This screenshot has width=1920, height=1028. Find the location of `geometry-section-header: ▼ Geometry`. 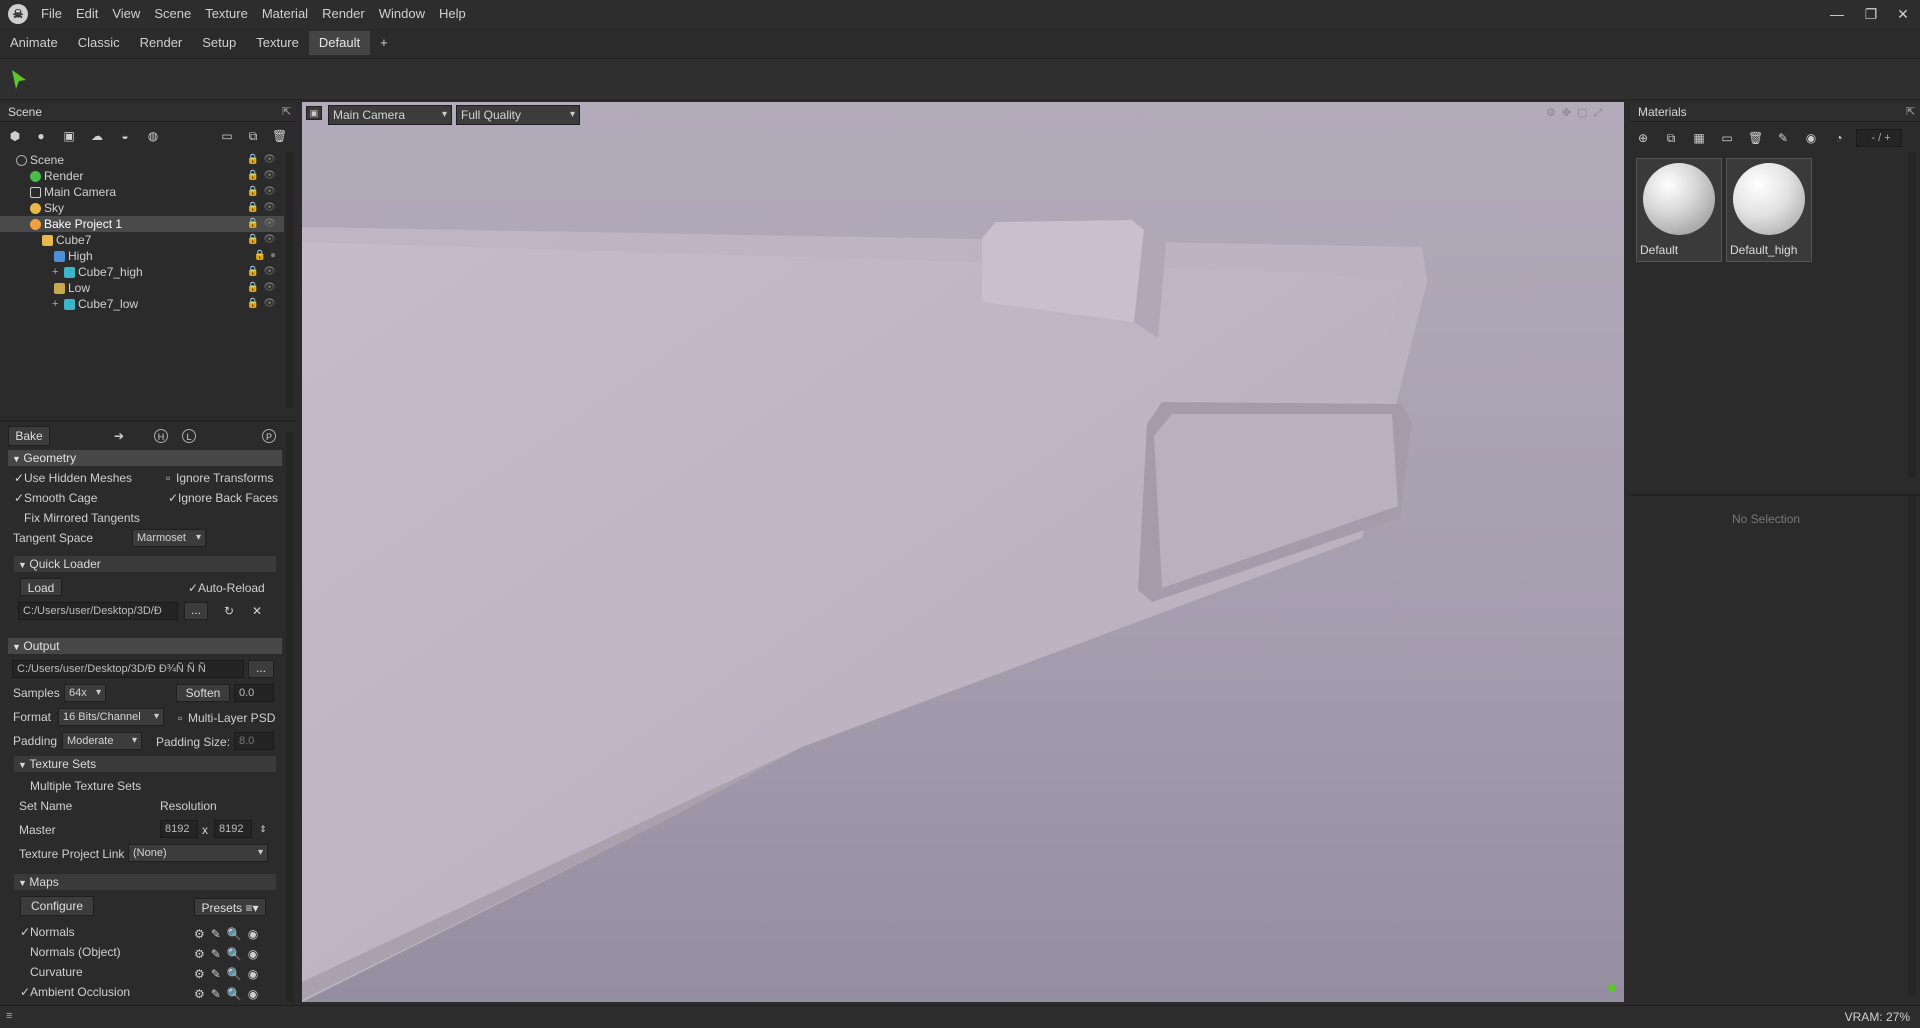

geometry-section-header: ▼ Geometry is located at coordinates (145, 458).